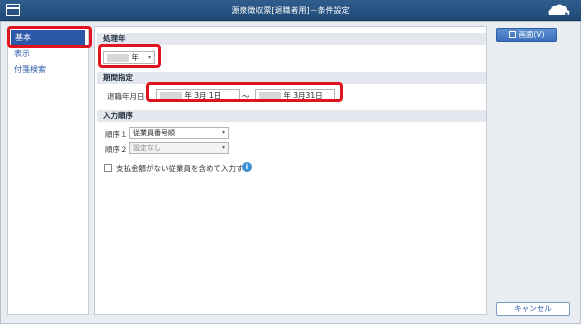  Describe the element at coordinates (531, 34) in the screenshot. I see `screen-button-label: 画面(V)` at that location.